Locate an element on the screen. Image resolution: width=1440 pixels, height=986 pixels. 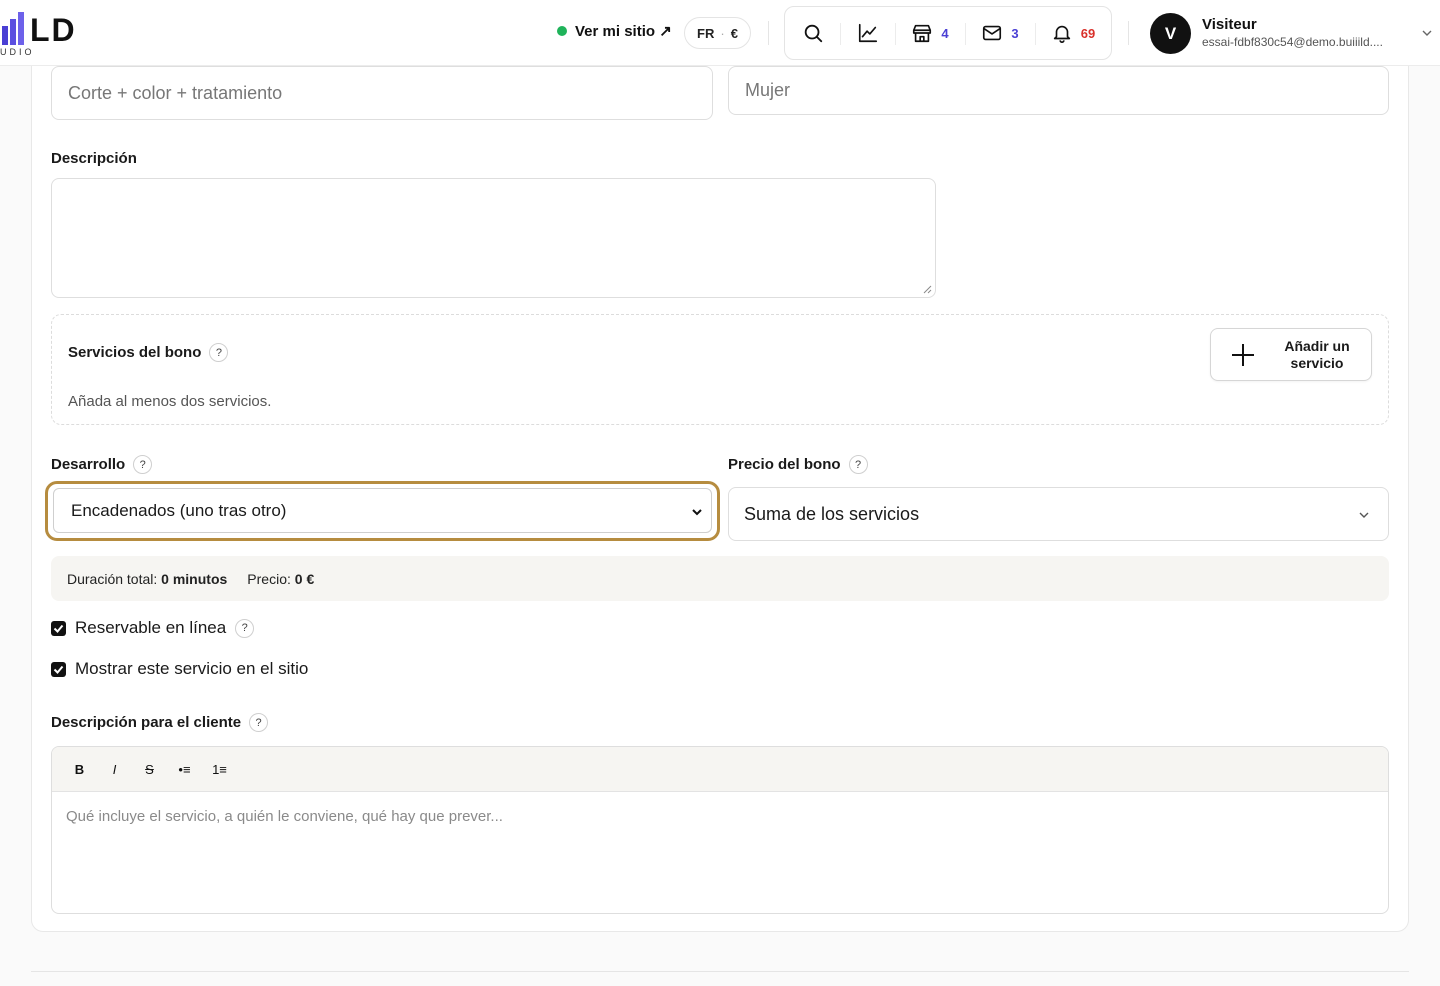
currency-label: € is located at coordinates (734, 33).